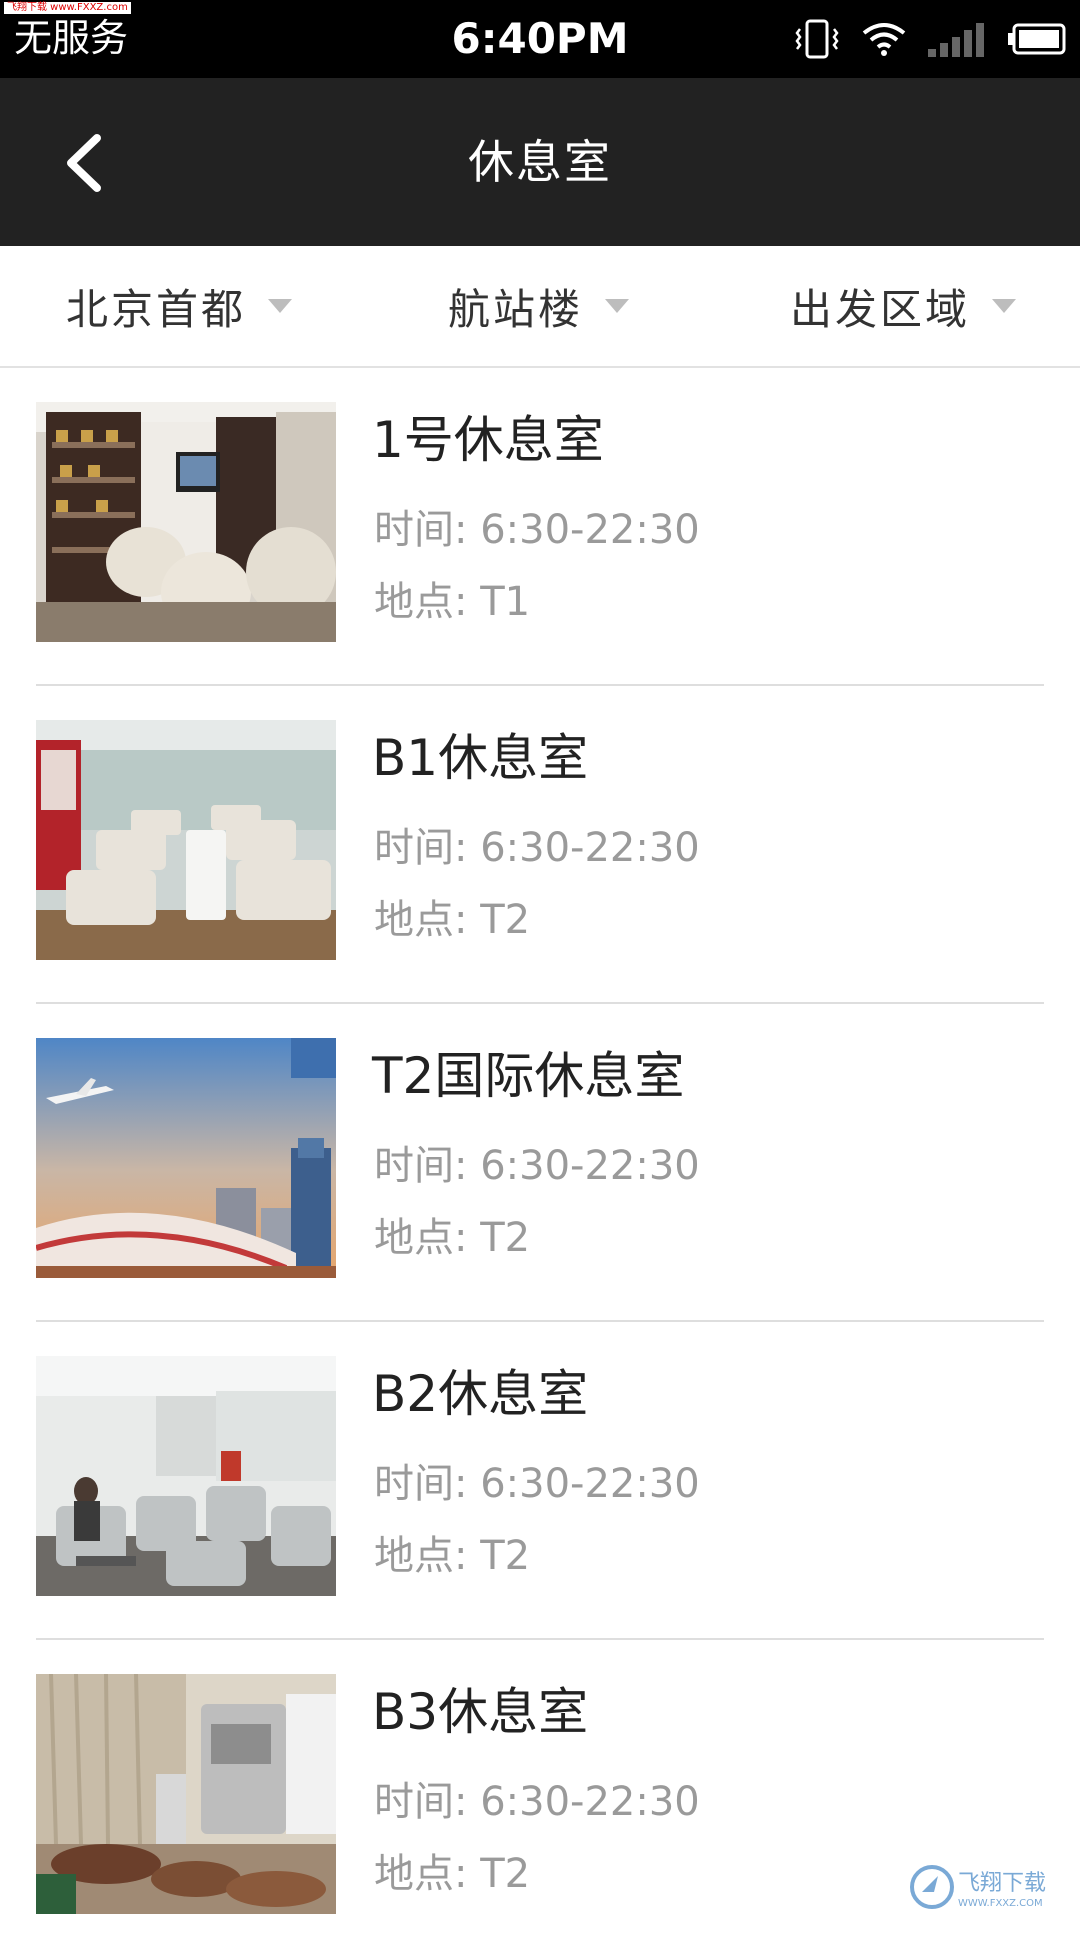 This screenshot has height=1958, width=1080. I want to click on filter-terminal: 航站楼, so click(539, 306).